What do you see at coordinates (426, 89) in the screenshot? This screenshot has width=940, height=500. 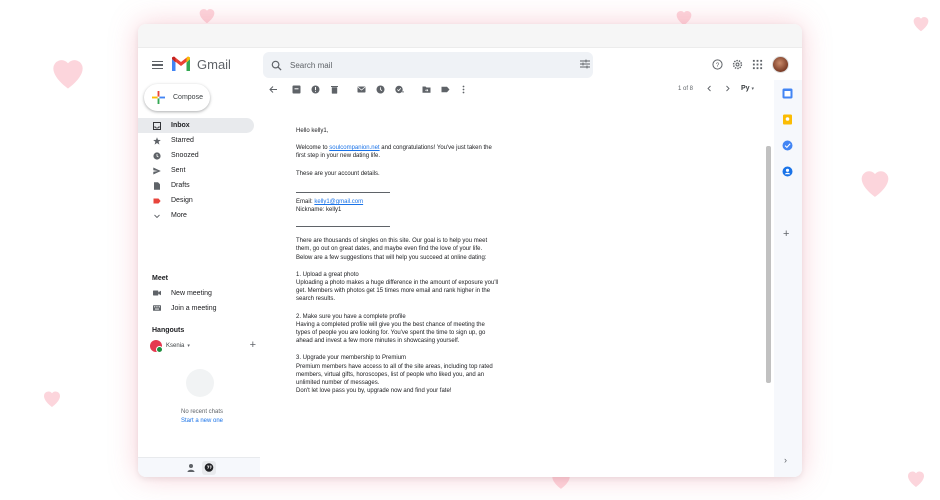 I see `move-to-folder-icon` at bounding box center [426, 89].